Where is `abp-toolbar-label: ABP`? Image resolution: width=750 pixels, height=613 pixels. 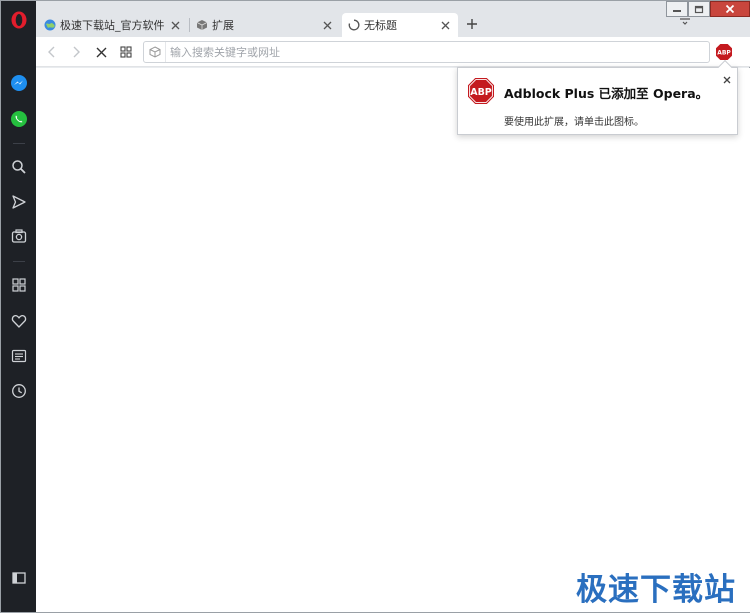
abp-toolbar-label: ABP is located at coordinates (724, 53).